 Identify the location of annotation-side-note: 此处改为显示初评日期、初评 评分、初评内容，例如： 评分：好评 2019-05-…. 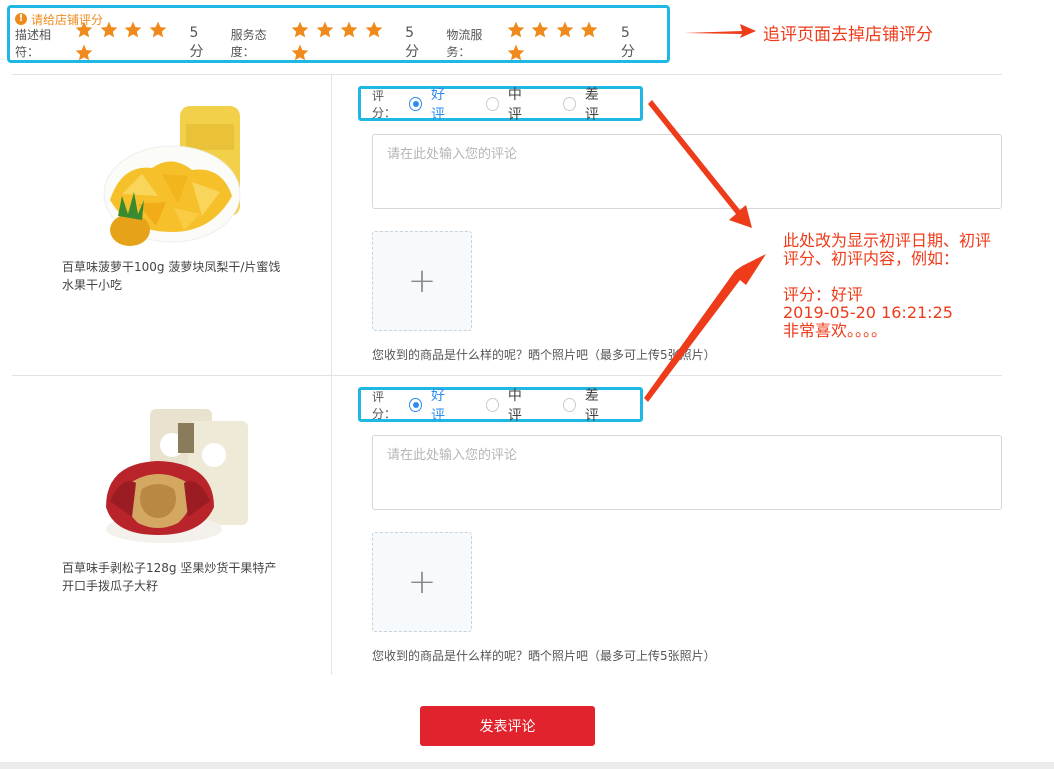
(887, 285).